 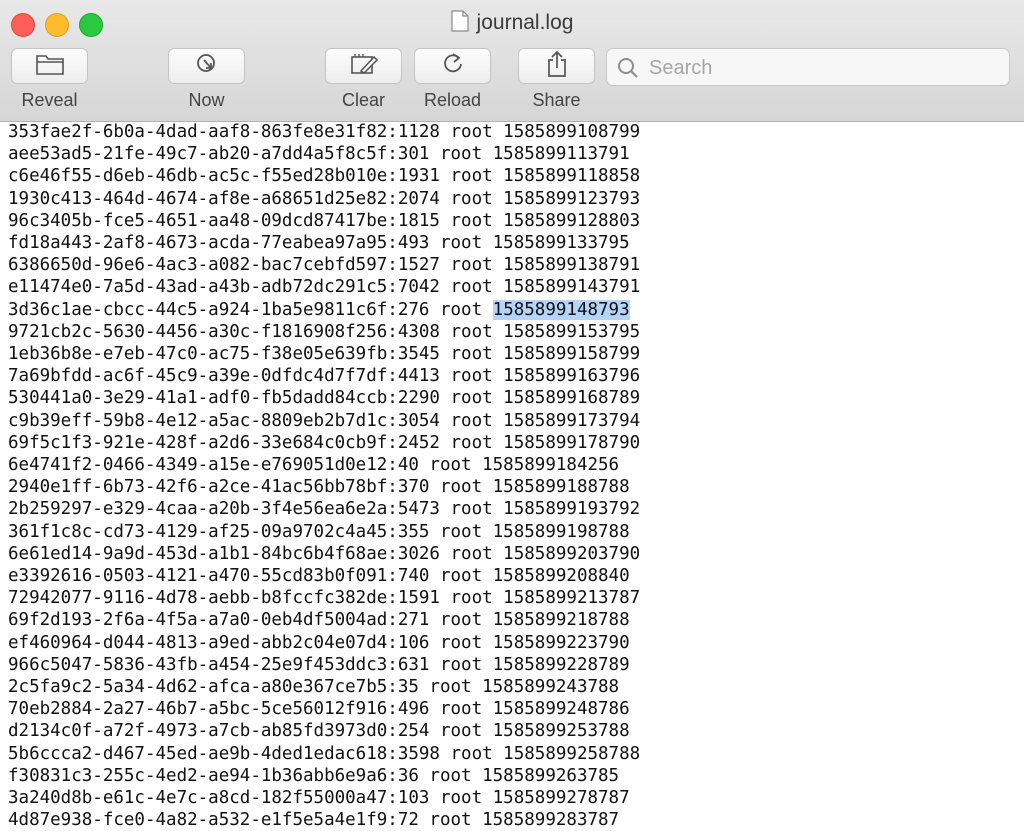 I want to click on clear-icon, so click(x=364, y=66).